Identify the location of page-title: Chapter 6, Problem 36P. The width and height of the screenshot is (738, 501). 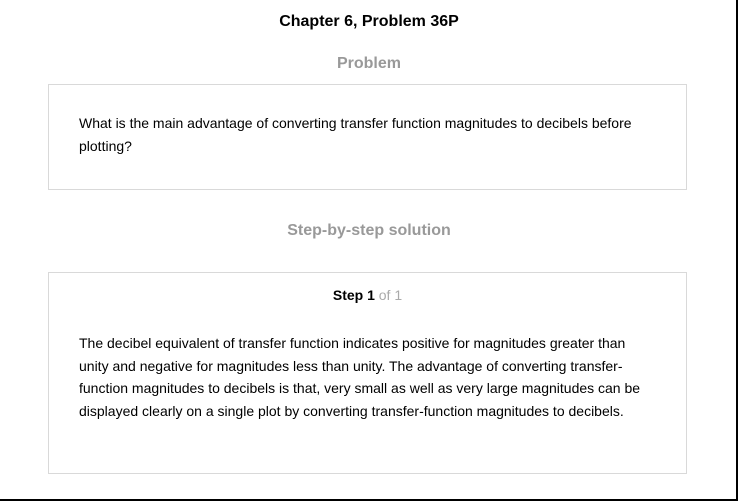
(369, 21).